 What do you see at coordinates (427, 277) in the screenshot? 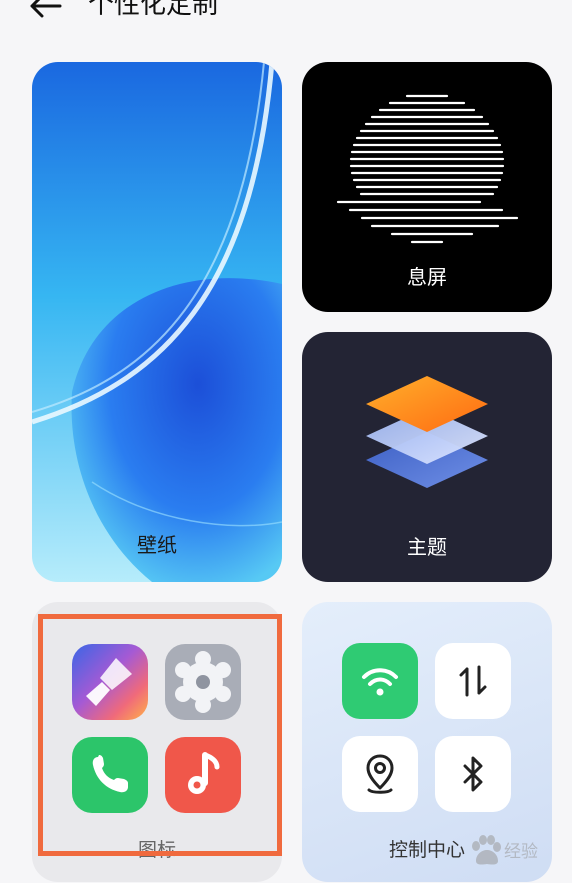
I see `aod-label: 息屏` at bounding box center [427, 277].